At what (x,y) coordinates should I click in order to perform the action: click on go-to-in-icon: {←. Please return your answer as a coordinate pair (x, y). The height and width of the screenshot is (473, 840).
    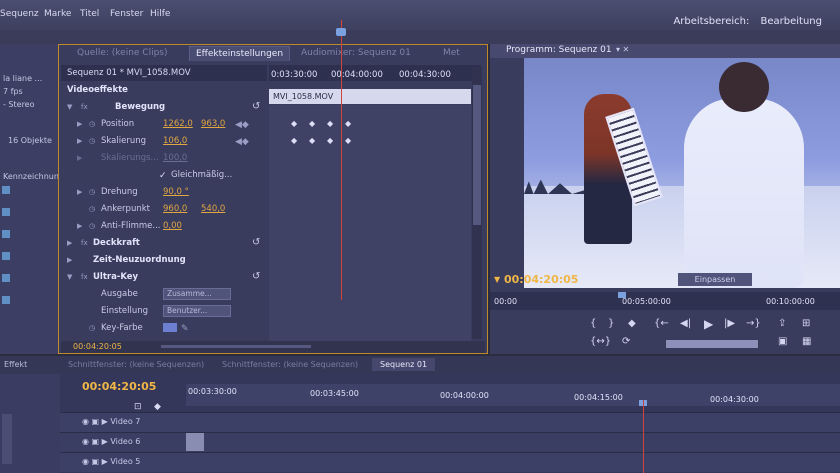
    Looking at the image, I should click on (661, 323).